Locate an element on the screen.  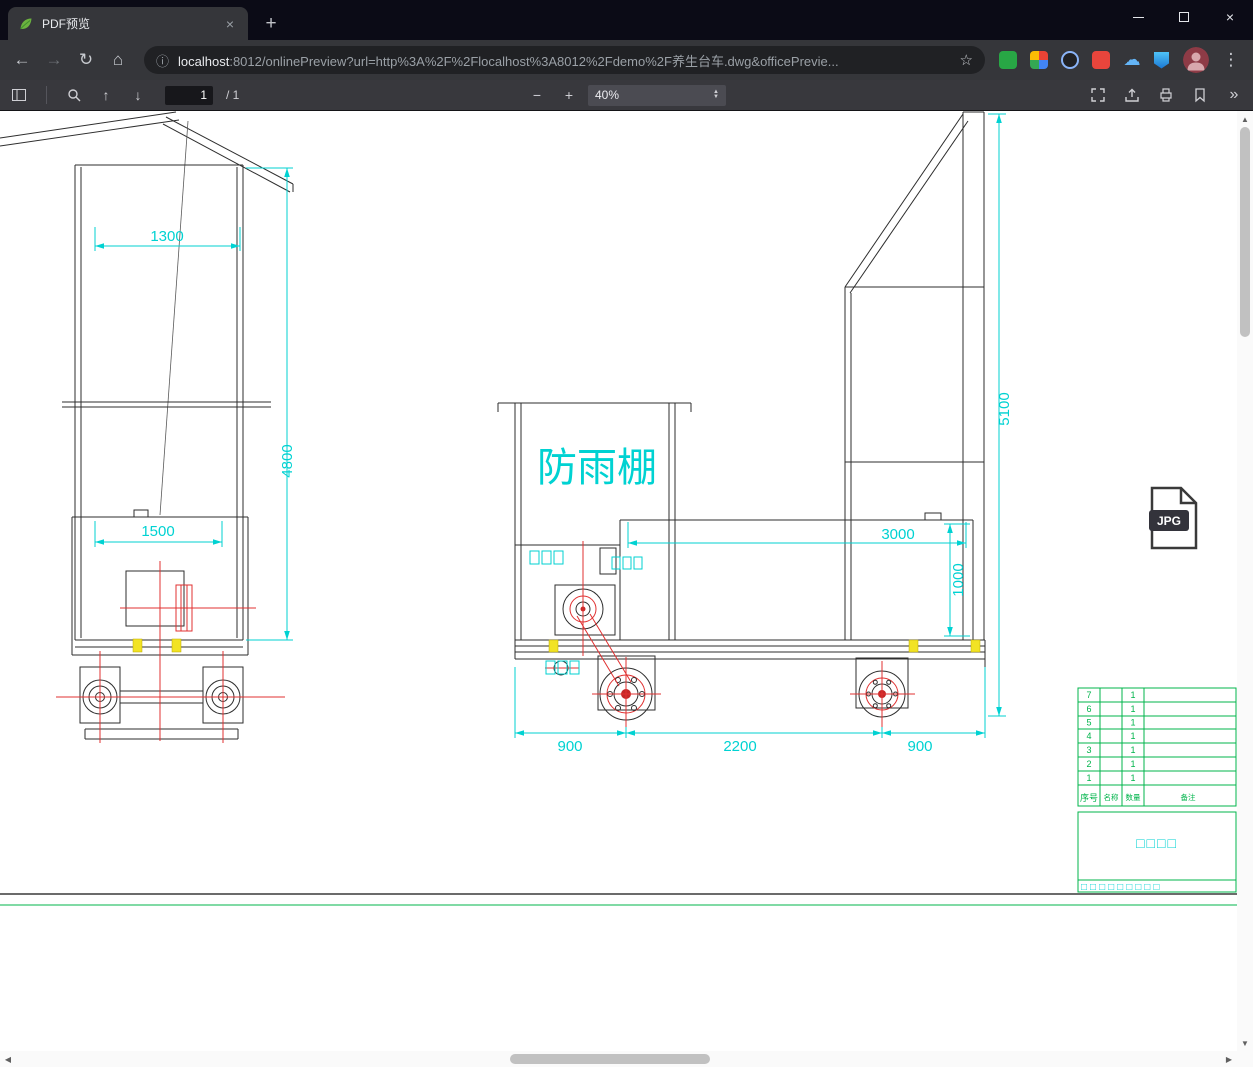
vertical-scrollbar: ▲ ▼ is located at coordinates (1245, 581).